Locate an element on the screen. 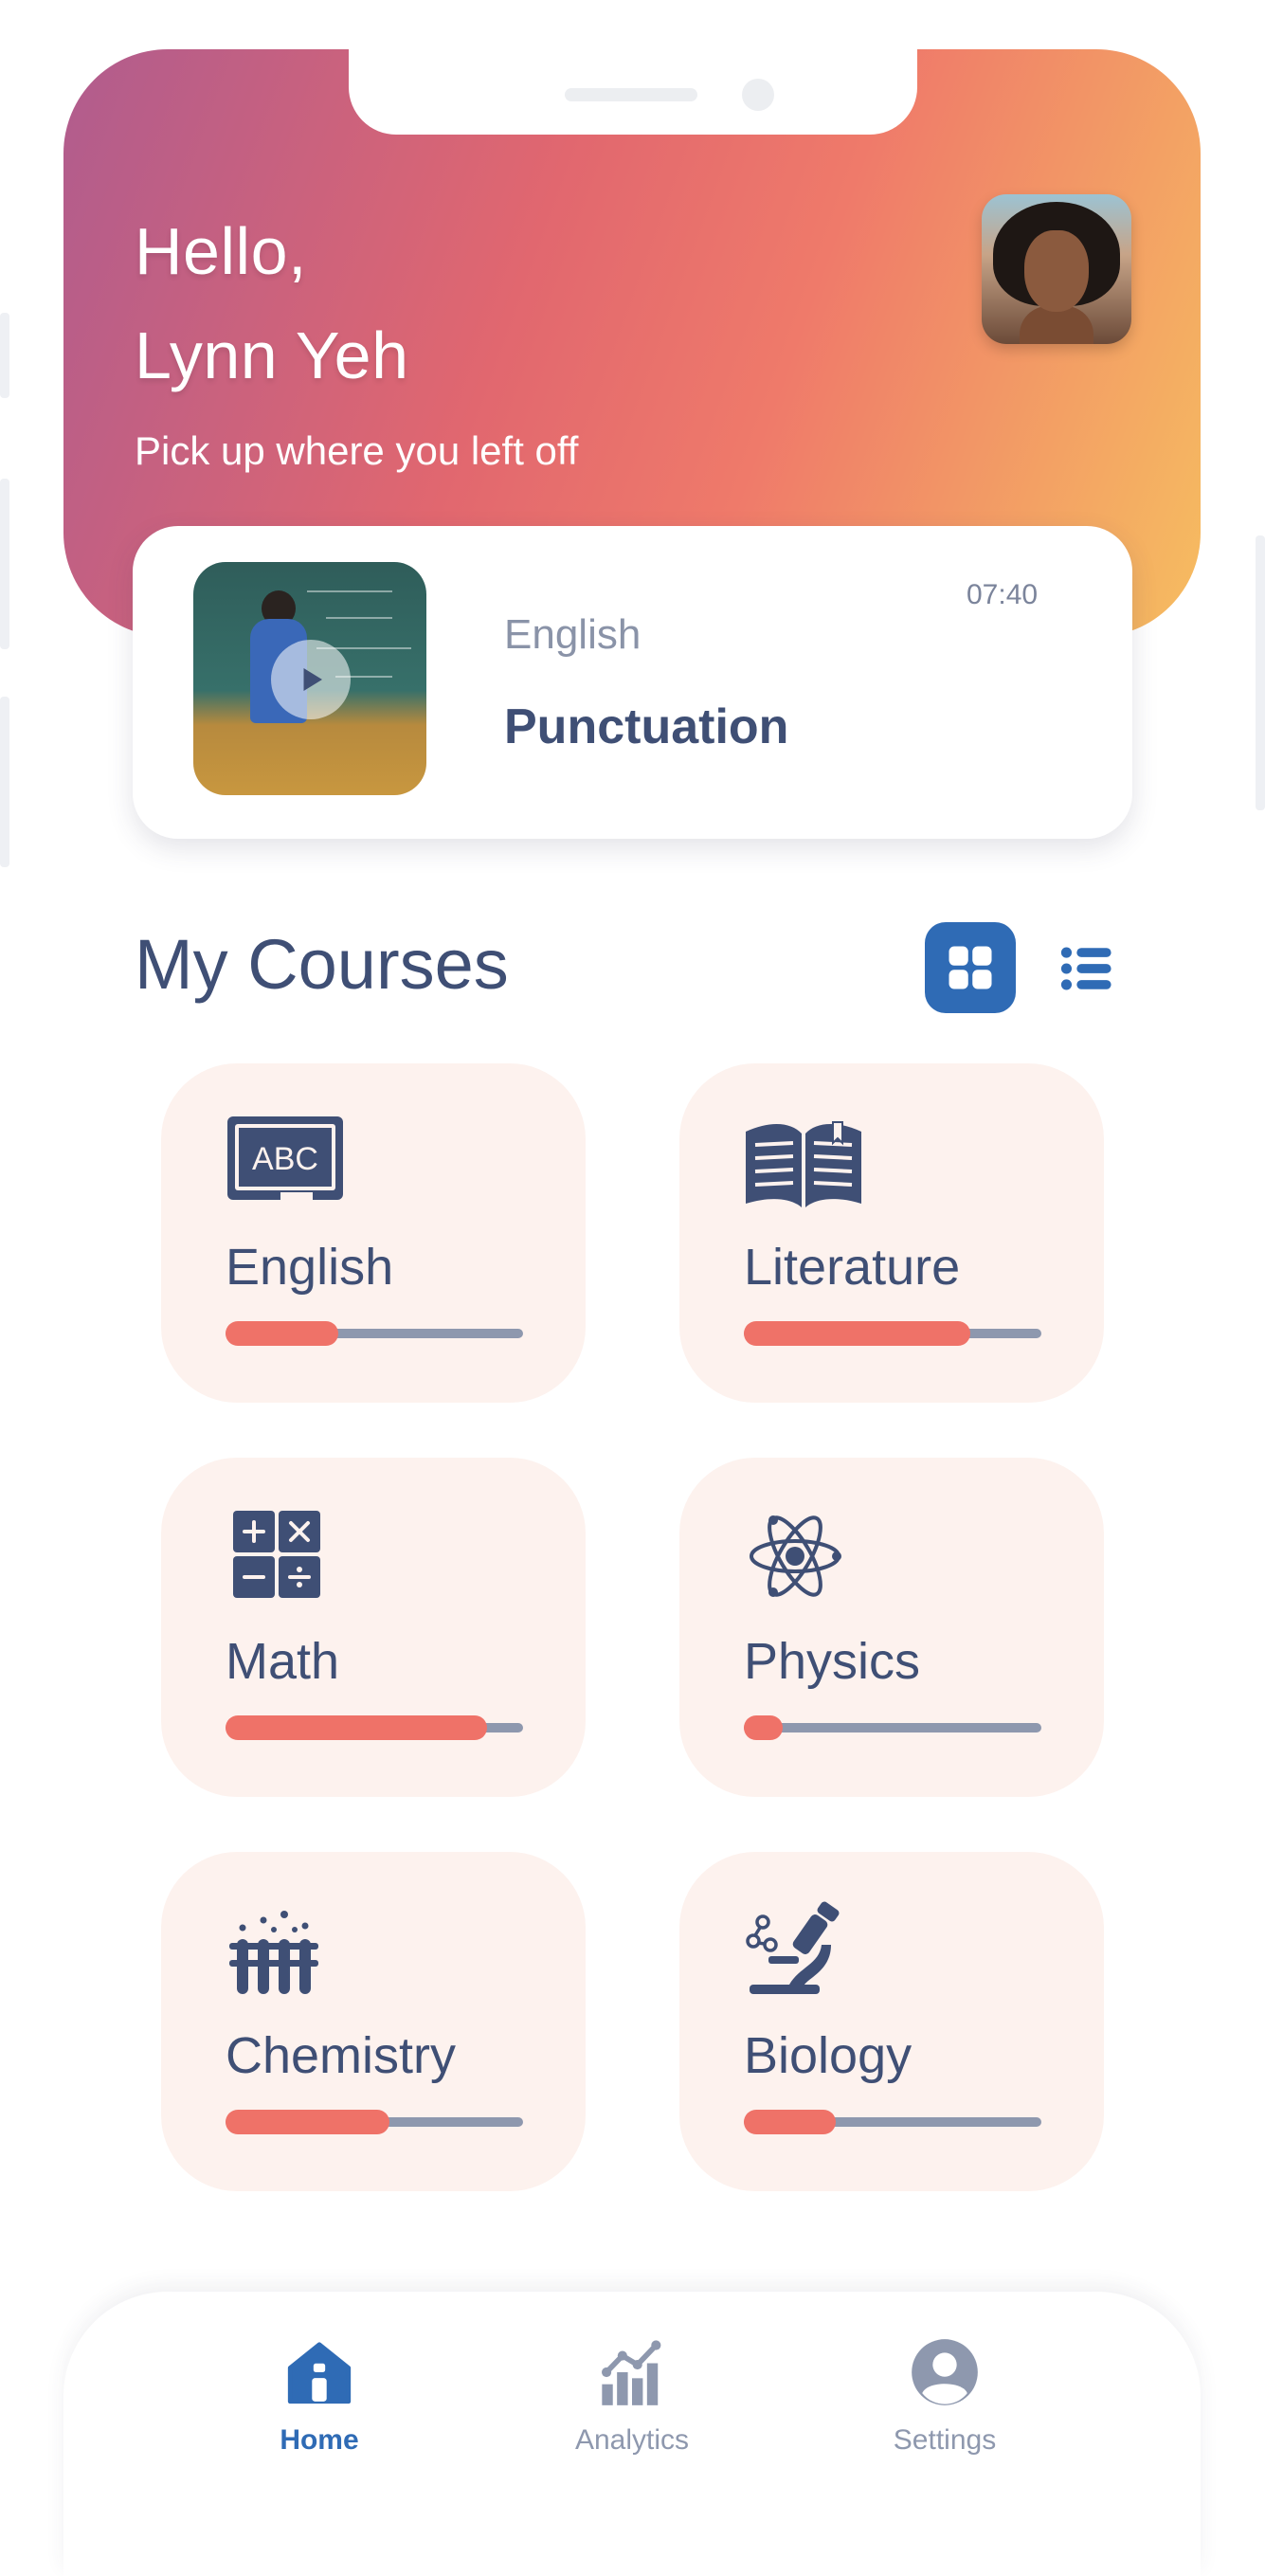  course-card-english: ABC English is located at coordinates (373, 1233).